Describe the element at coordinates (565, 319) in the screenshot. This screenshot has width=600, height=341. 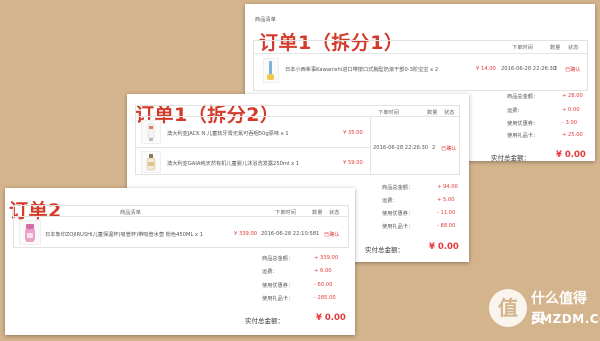
I see `watermark-url: SMZDM.COM` at that location.